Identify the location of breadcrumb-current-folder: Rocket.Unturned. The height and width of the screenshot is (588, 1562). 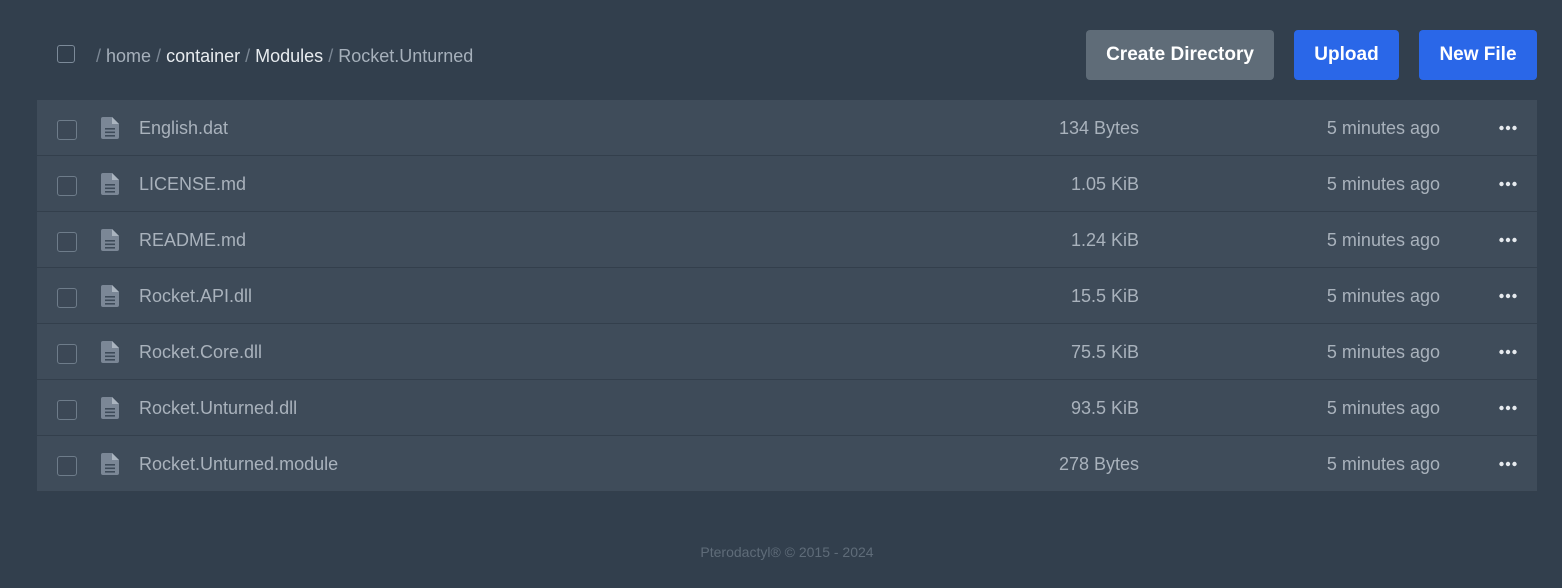
(406, 56).